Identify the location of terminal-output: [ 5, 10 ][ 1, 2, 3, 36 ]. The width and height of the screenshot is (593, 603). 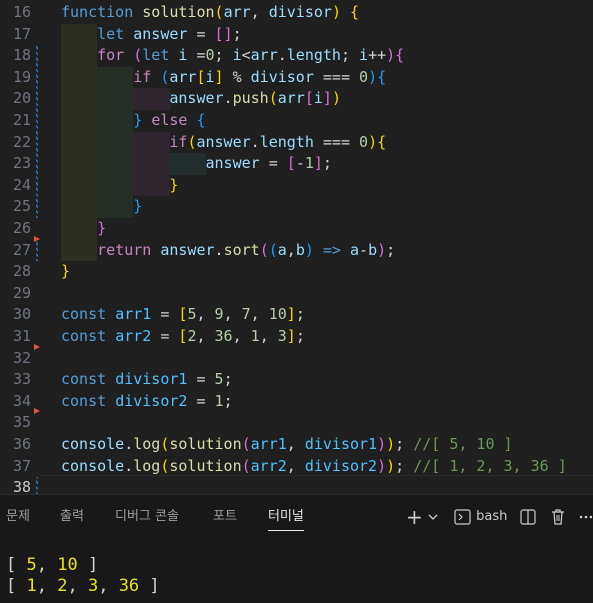
(83, 576).